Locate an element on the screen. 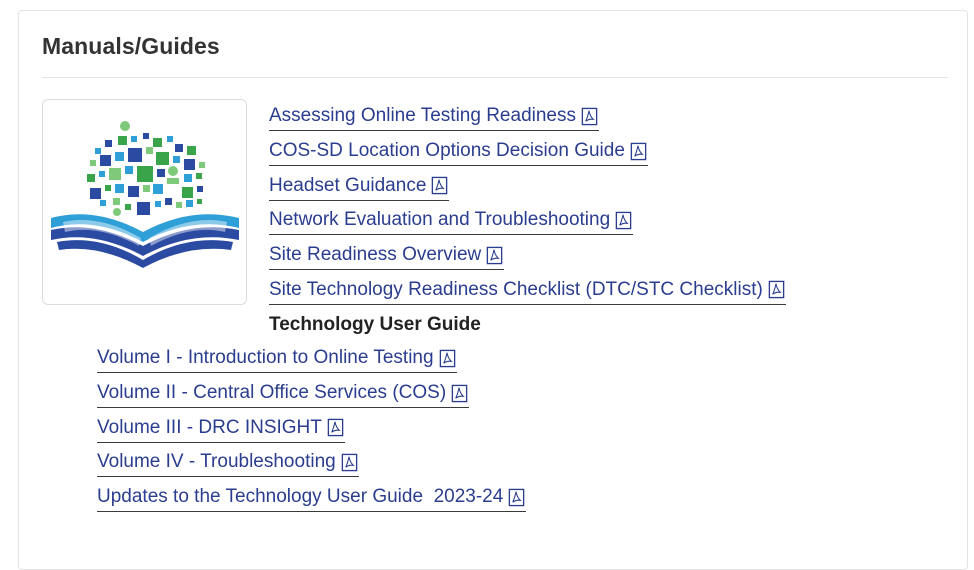  link-network-evaluation: Network Evaluation and Troubleshooting is located at coordinates (451, 222).